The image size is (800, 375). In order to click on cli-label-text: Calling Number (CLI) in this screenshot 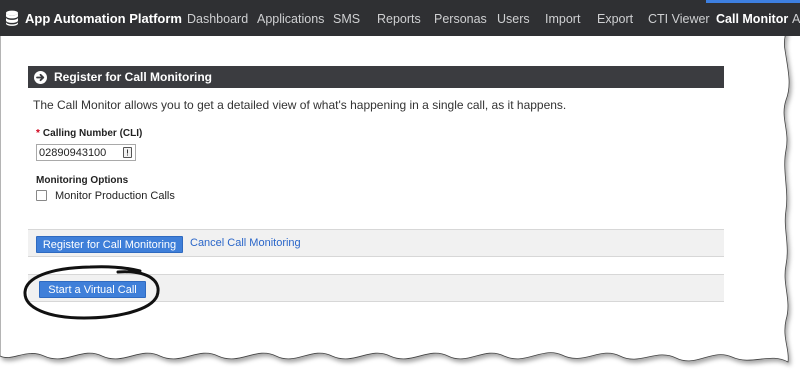, I will do `click(92, 133)`.